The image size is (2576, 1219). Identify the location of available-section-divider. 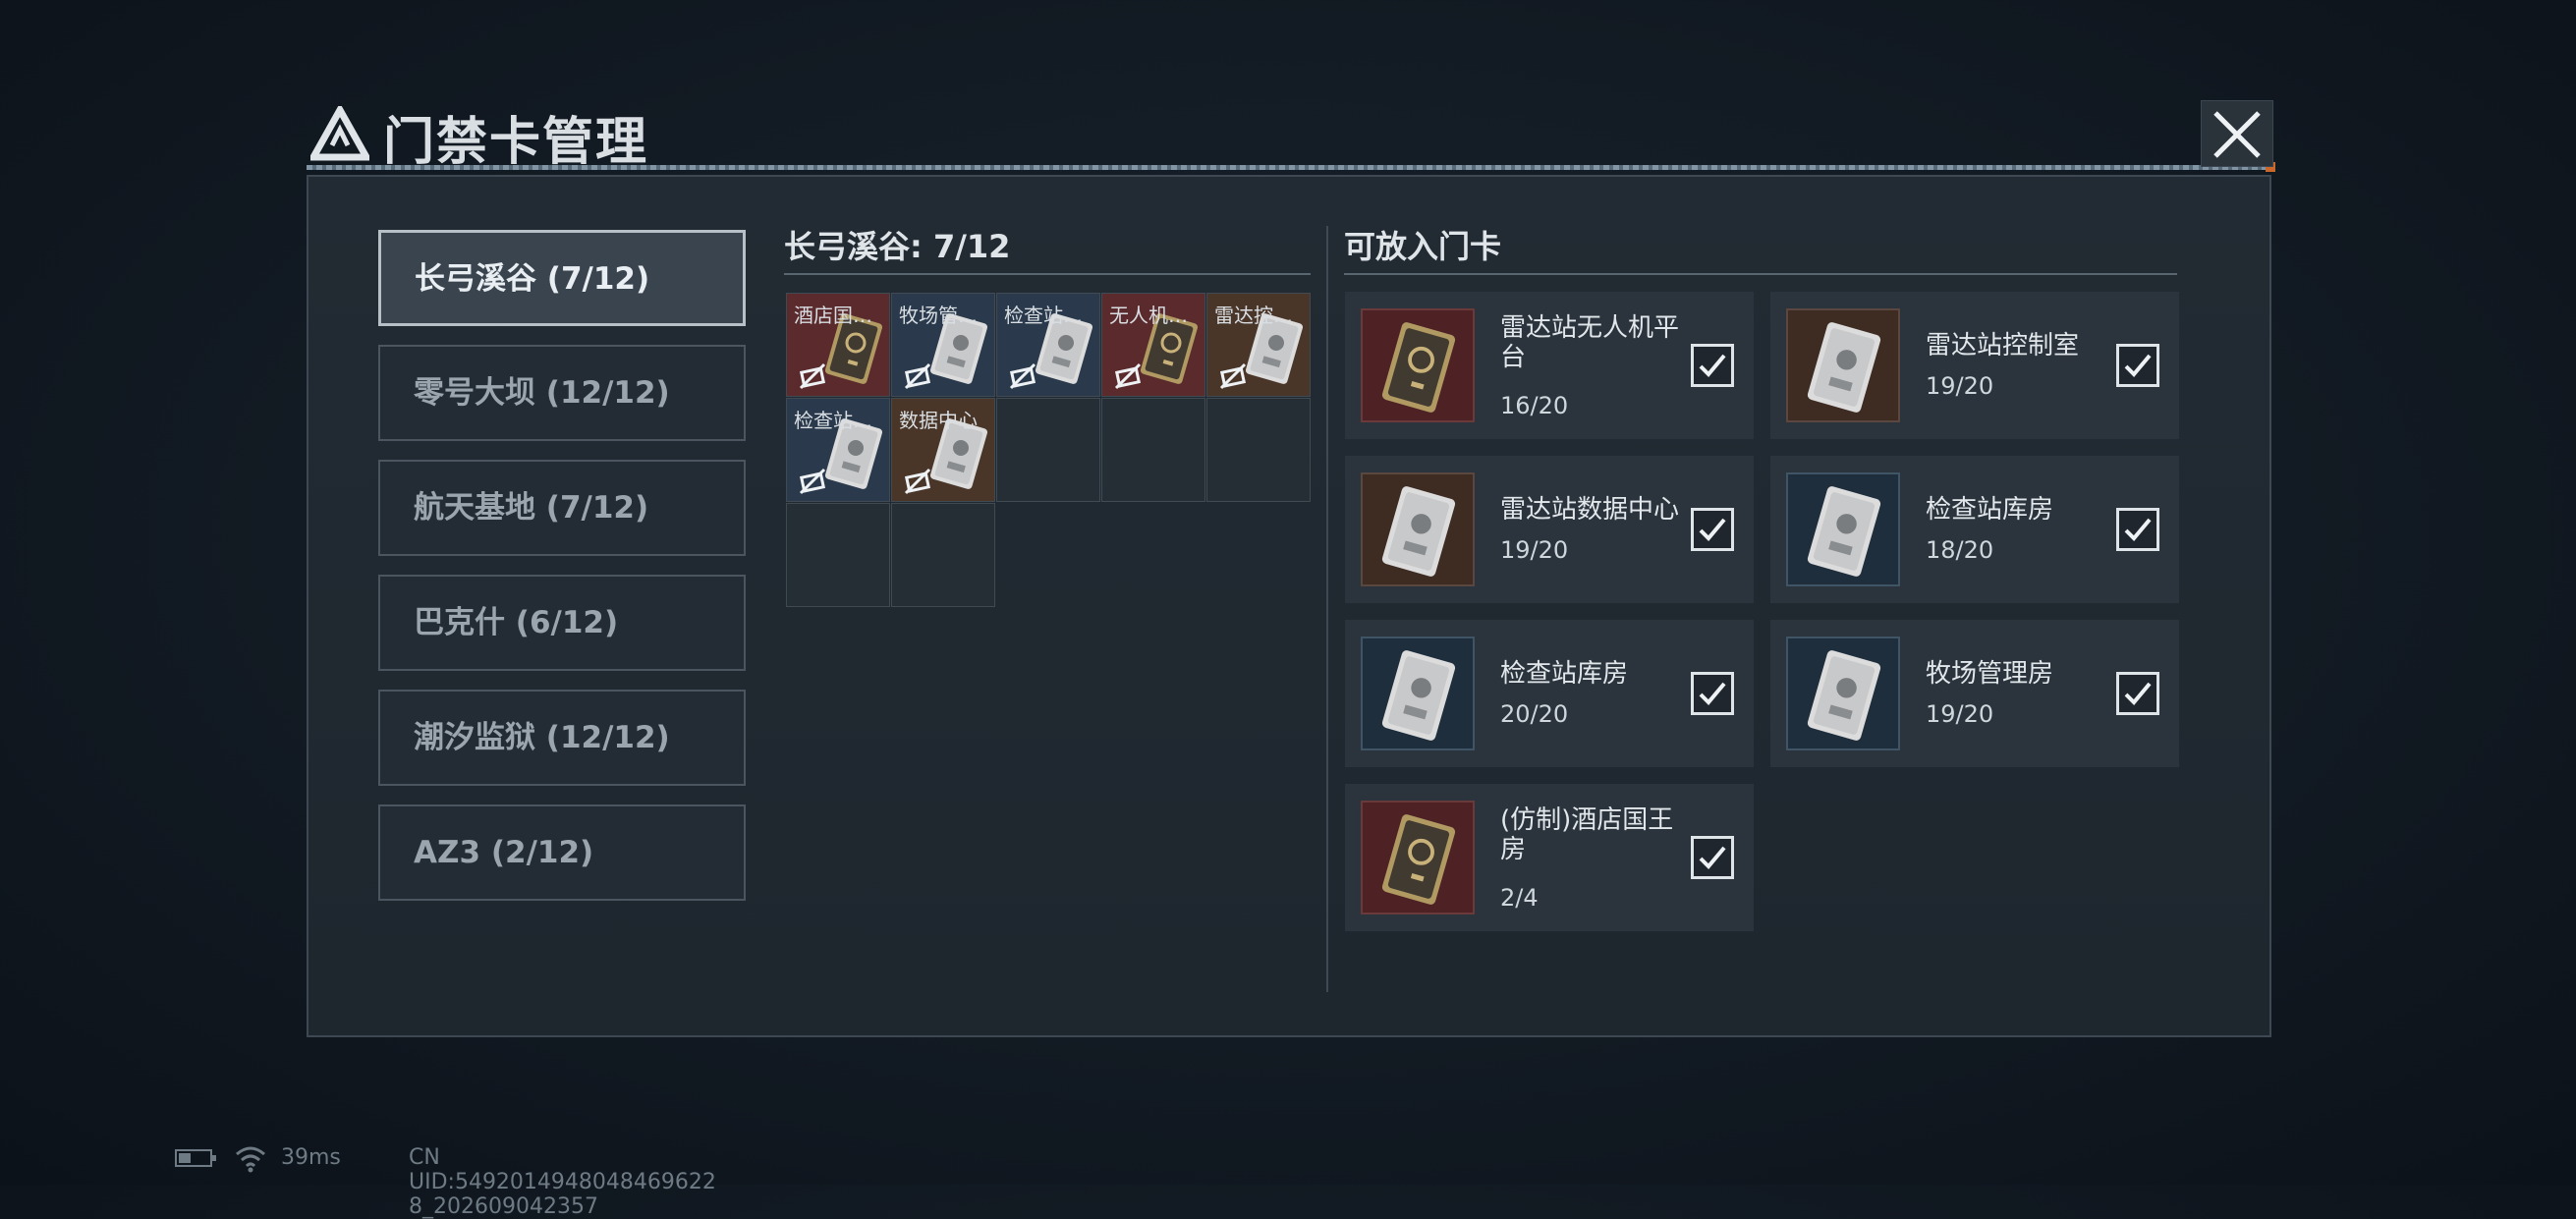
(1760, 274).